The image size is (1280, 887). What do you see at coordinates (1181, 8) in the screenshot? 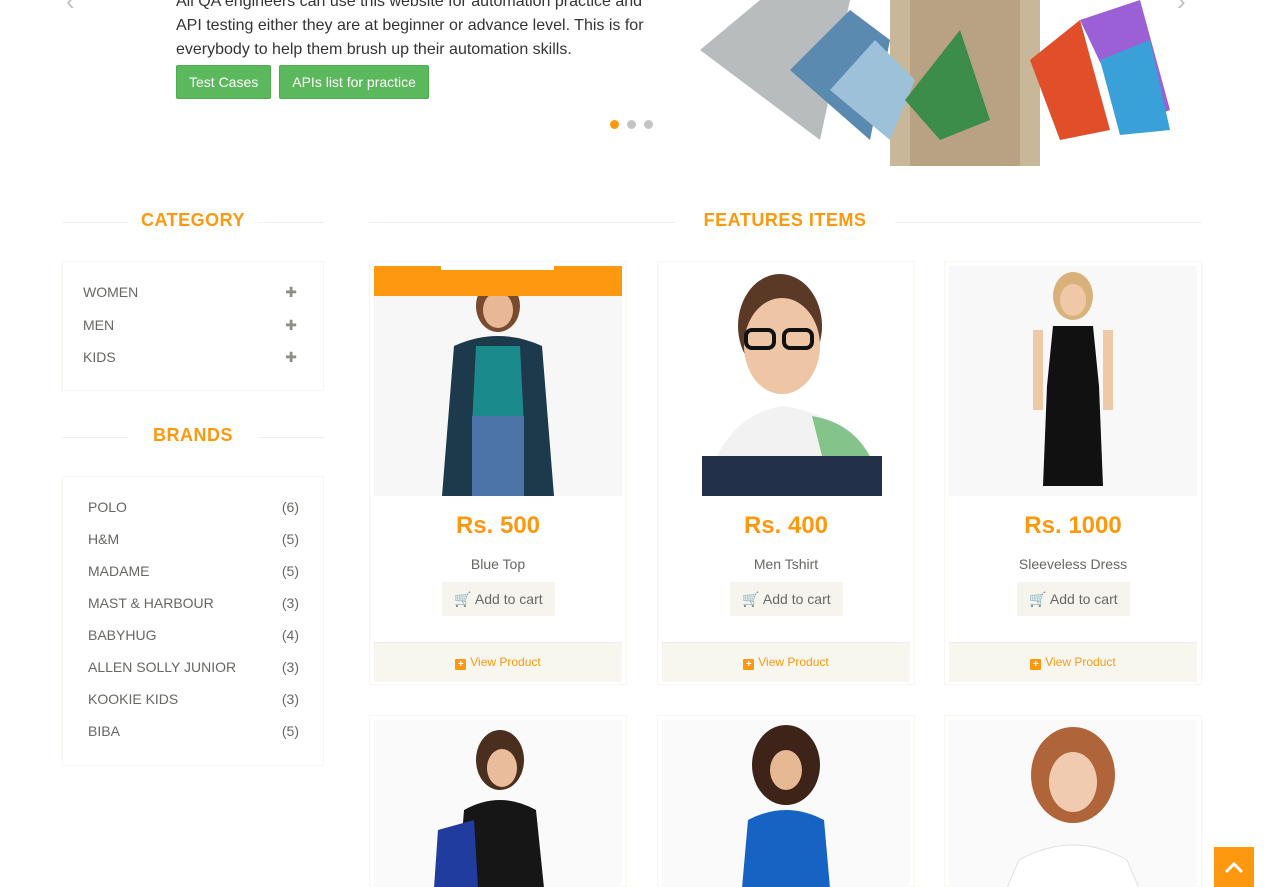
I see `chevron-right-icon: ›` at bounding box center [1181, 8].